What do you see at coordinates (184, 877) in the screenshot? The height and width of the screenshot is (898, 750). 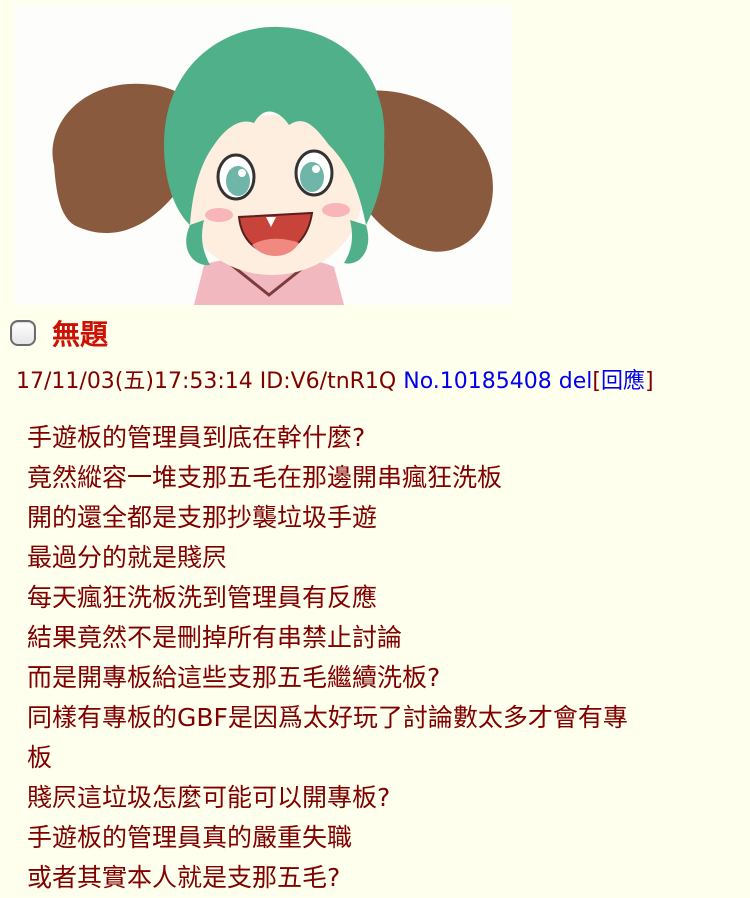 I see `post-body-line: 或者其實本人就是支那五毛?` at bounding box center [184, 877].